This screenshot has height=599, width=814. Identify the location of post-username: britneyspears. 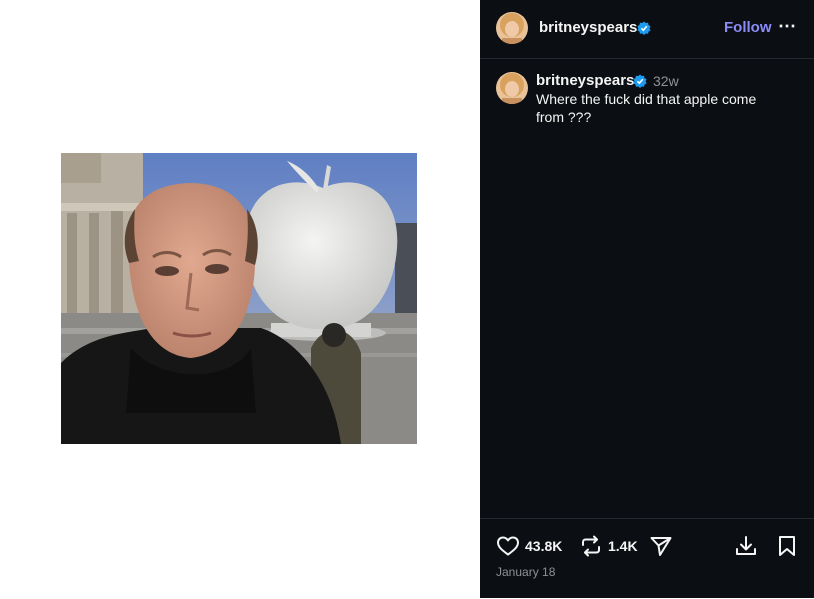
(585, 80).